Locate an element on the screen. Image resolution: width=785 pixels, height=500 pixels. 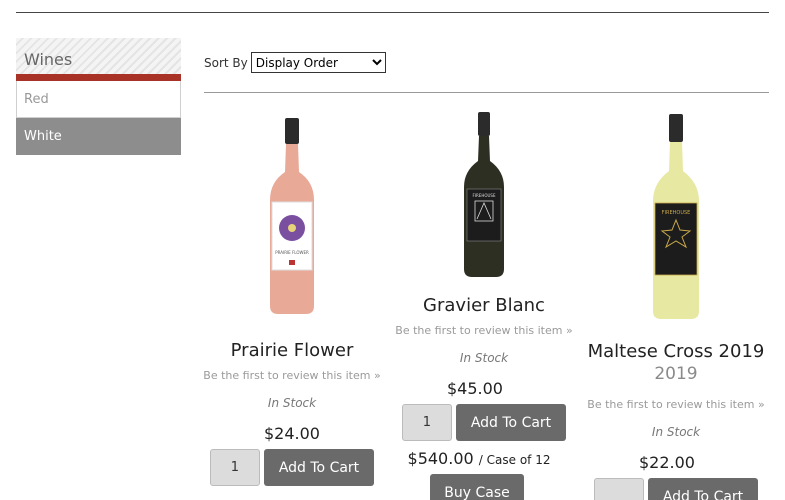
sort-divider is located at coordinates (486, 92).